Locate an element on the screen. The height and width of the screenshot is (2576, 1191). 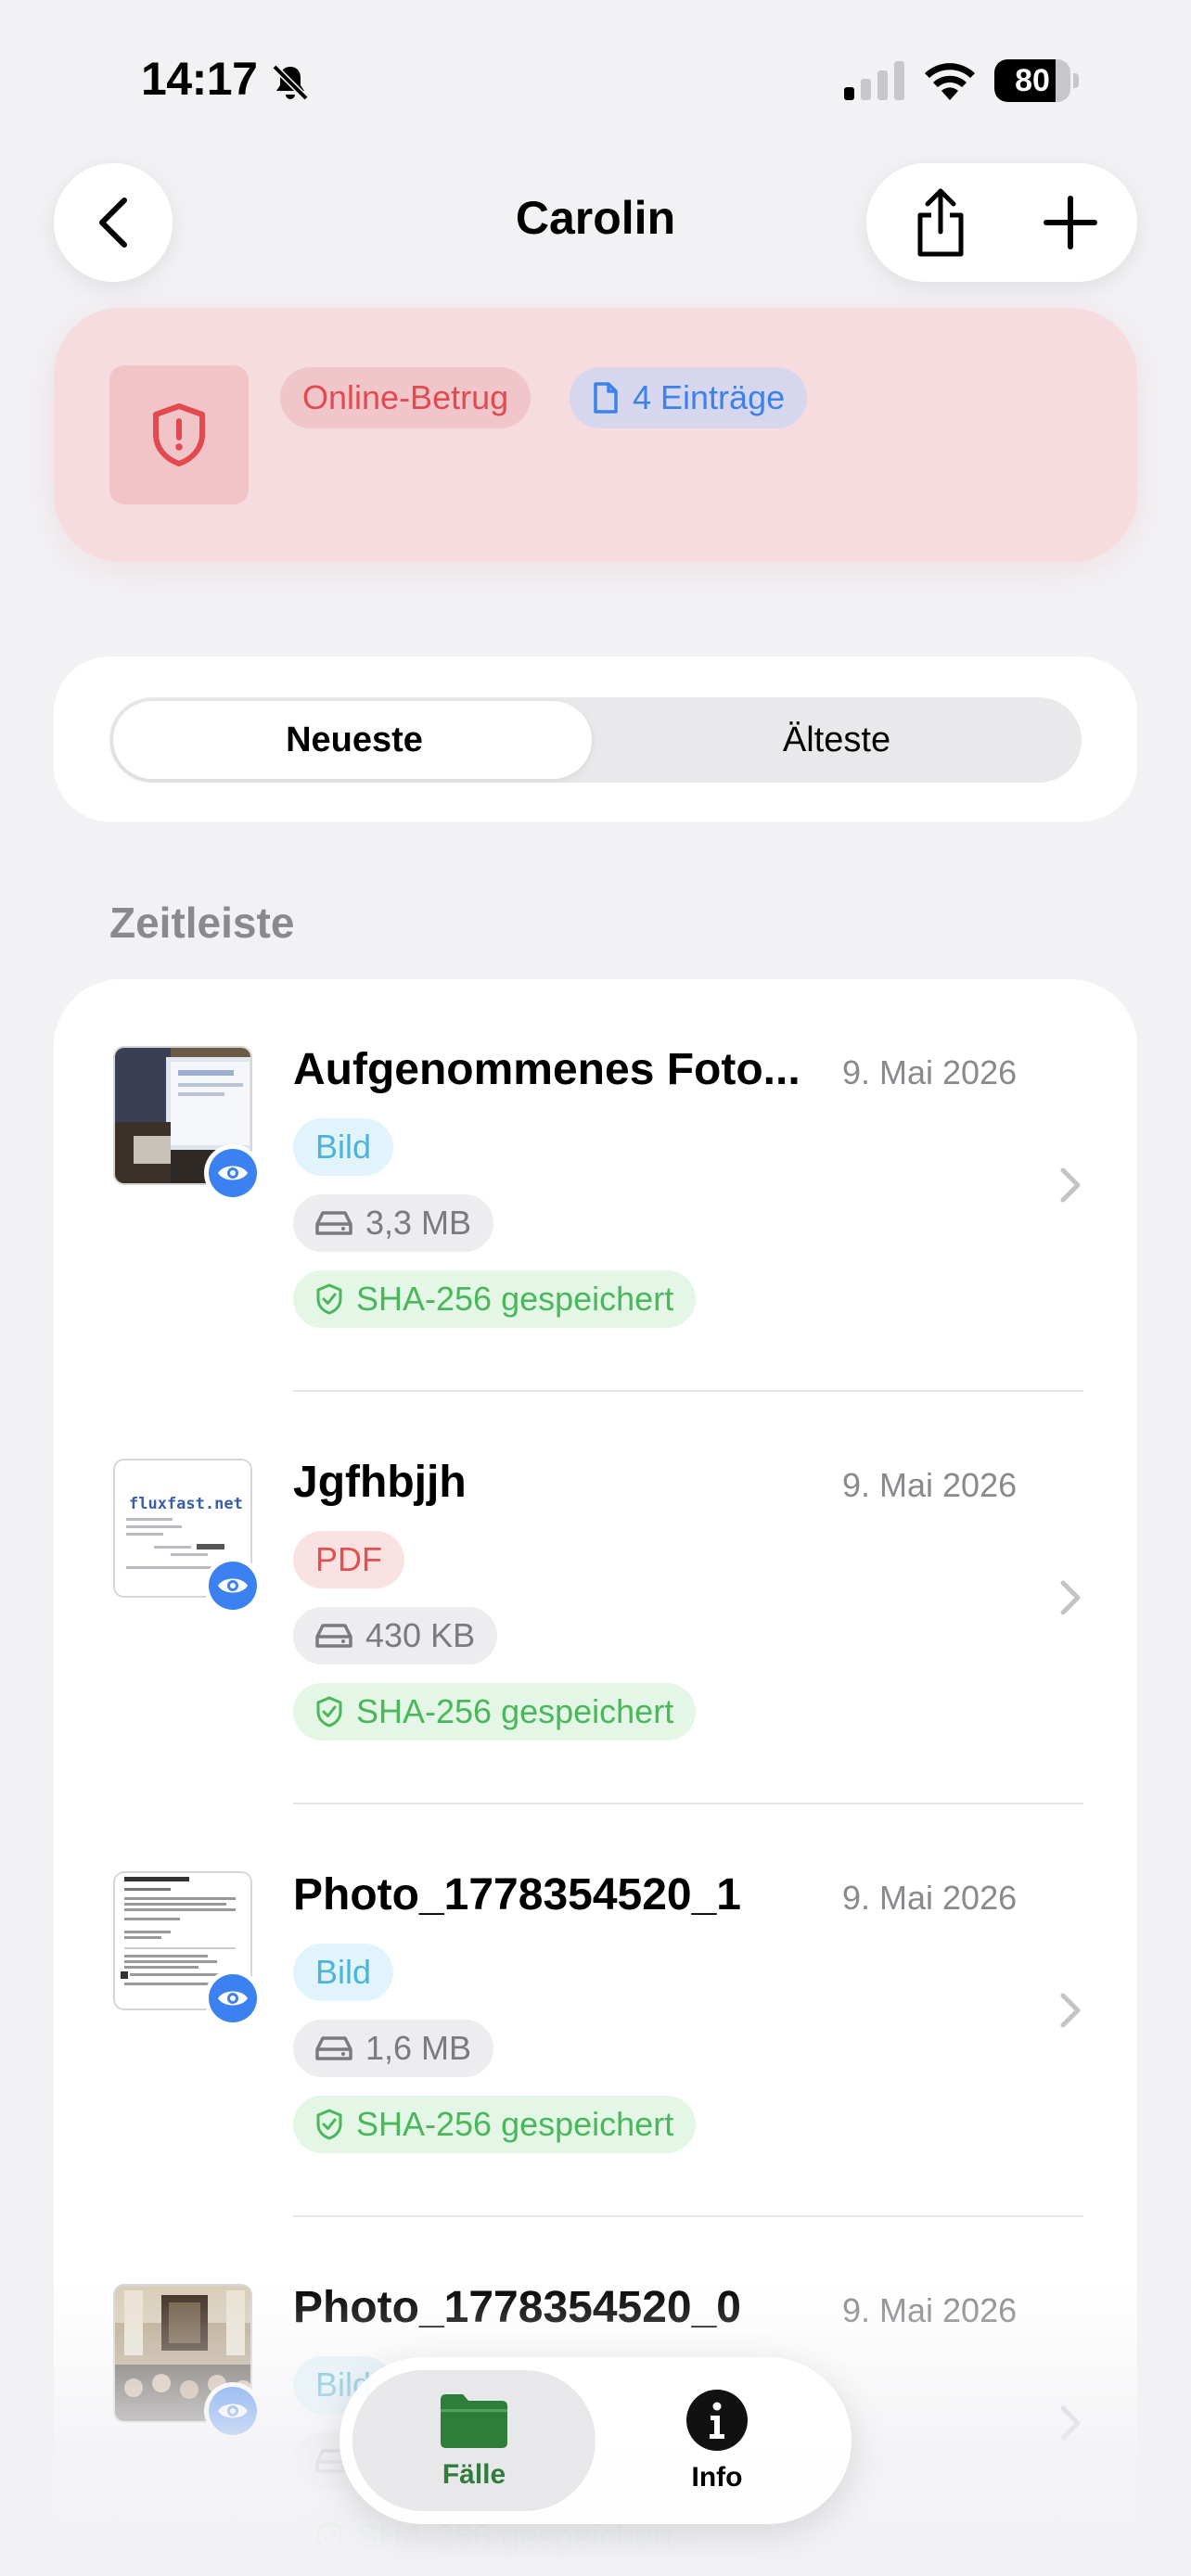
sort-segmented-control: Neueste Älteste is located at coordinates (595, 740).